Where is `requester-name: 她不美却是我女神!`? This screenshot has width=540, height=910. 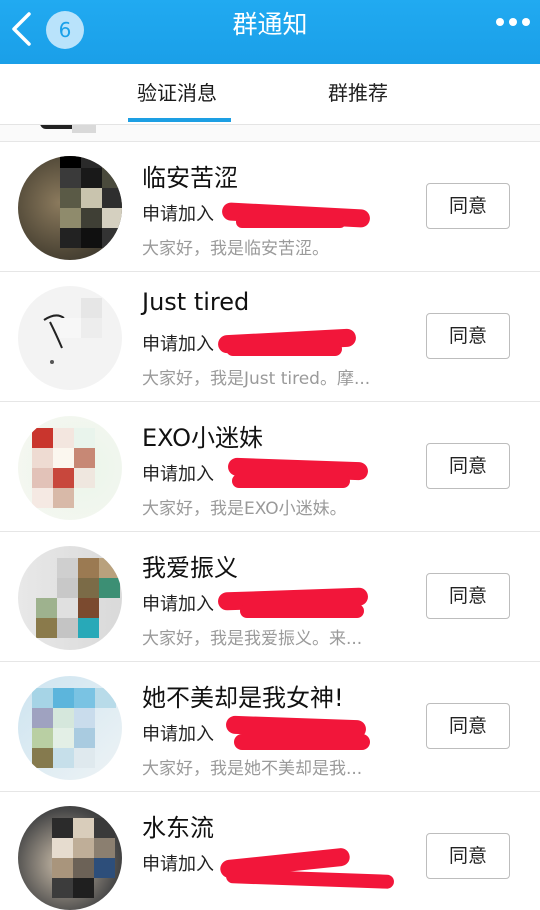 requester-name: 她不美却是我女神! is located at coordinates (243, 698).